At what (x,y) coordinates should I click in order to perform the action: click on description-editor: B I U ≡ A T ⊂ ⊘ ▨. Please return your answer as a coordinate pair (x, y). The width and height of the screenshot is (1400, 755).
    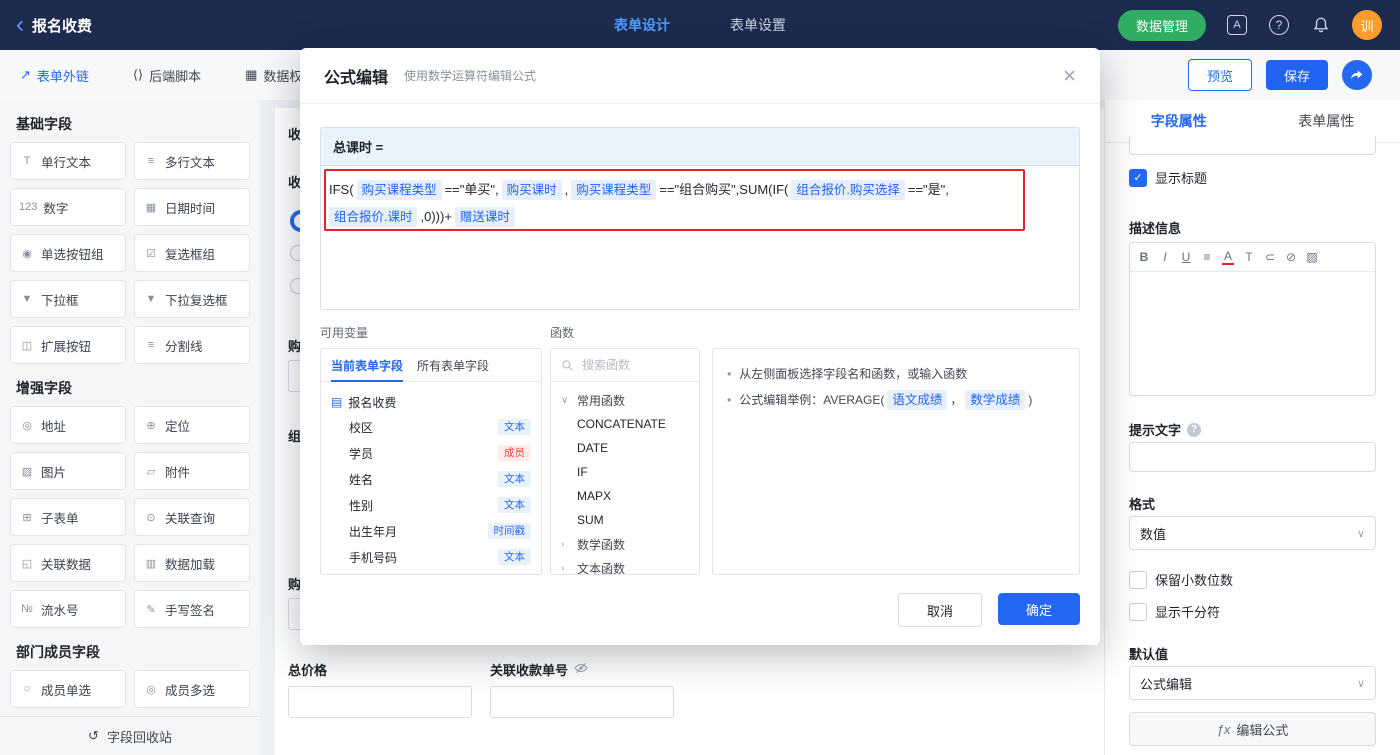
    Looking at the image, I should click on (1252, 319).